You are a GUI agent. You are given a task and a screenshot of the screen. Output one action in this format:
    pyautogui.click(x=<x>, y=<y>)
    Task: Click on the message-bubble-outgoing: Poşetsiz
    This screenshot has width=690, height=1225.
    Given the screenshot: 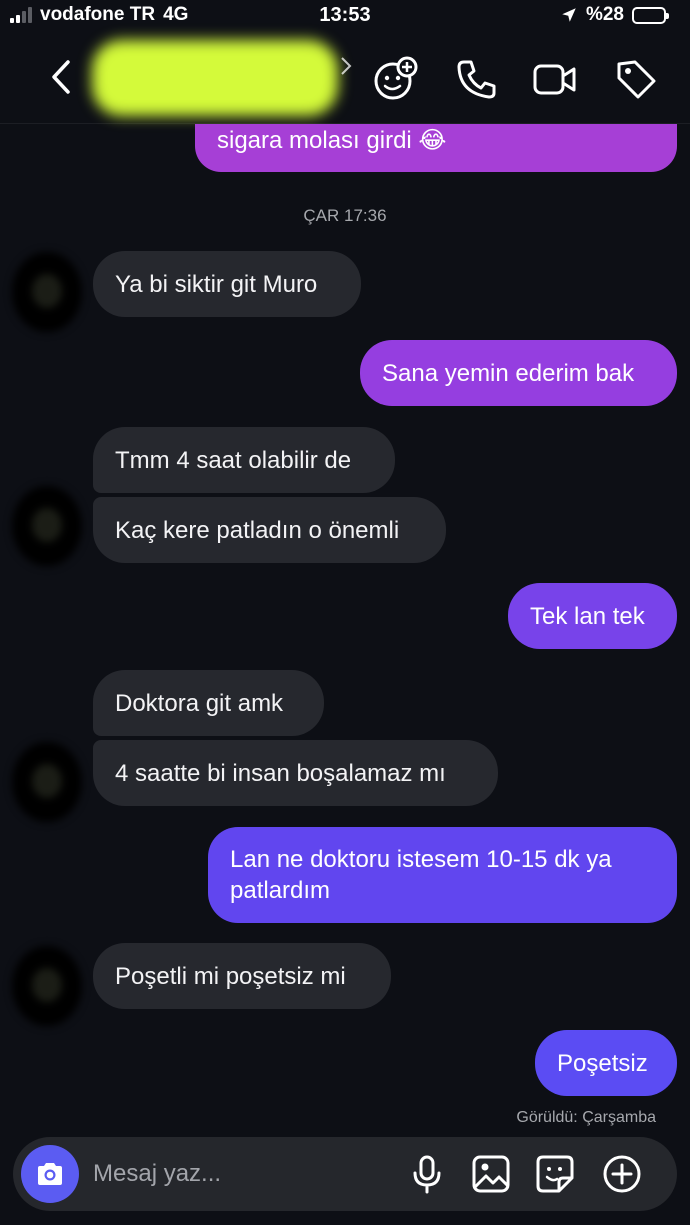 What is the action you would take?
    pyautogui.click(x=606, y=1063)
    